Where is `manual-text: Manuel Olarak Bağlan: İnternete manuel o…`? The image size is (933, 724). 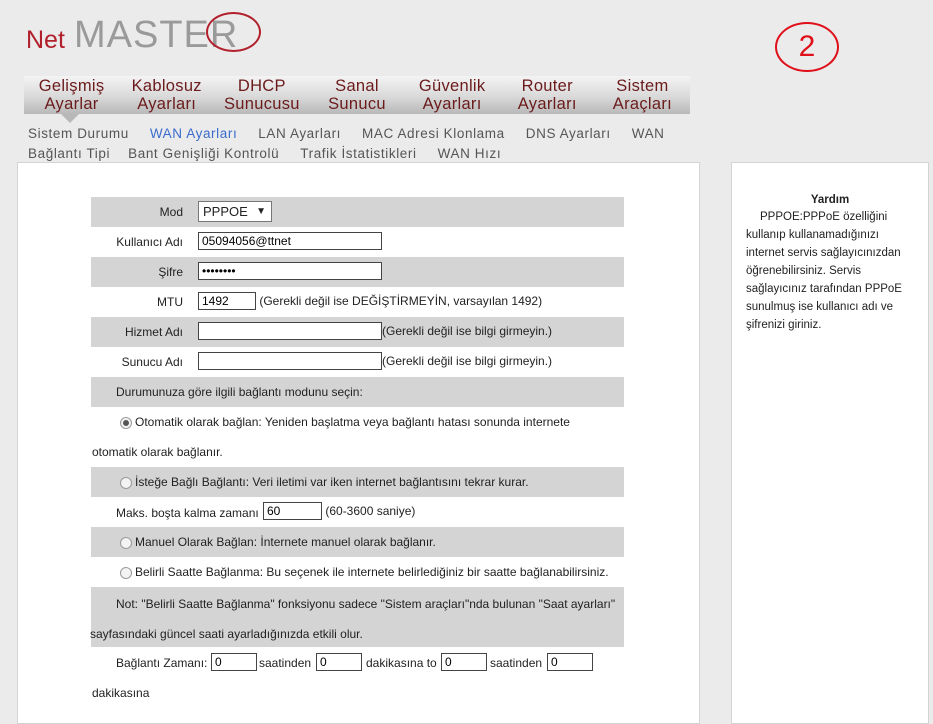
manual-text: Manuel Olarak Bağlan: İnternete manuel o… is located at coordinates (285, 542).